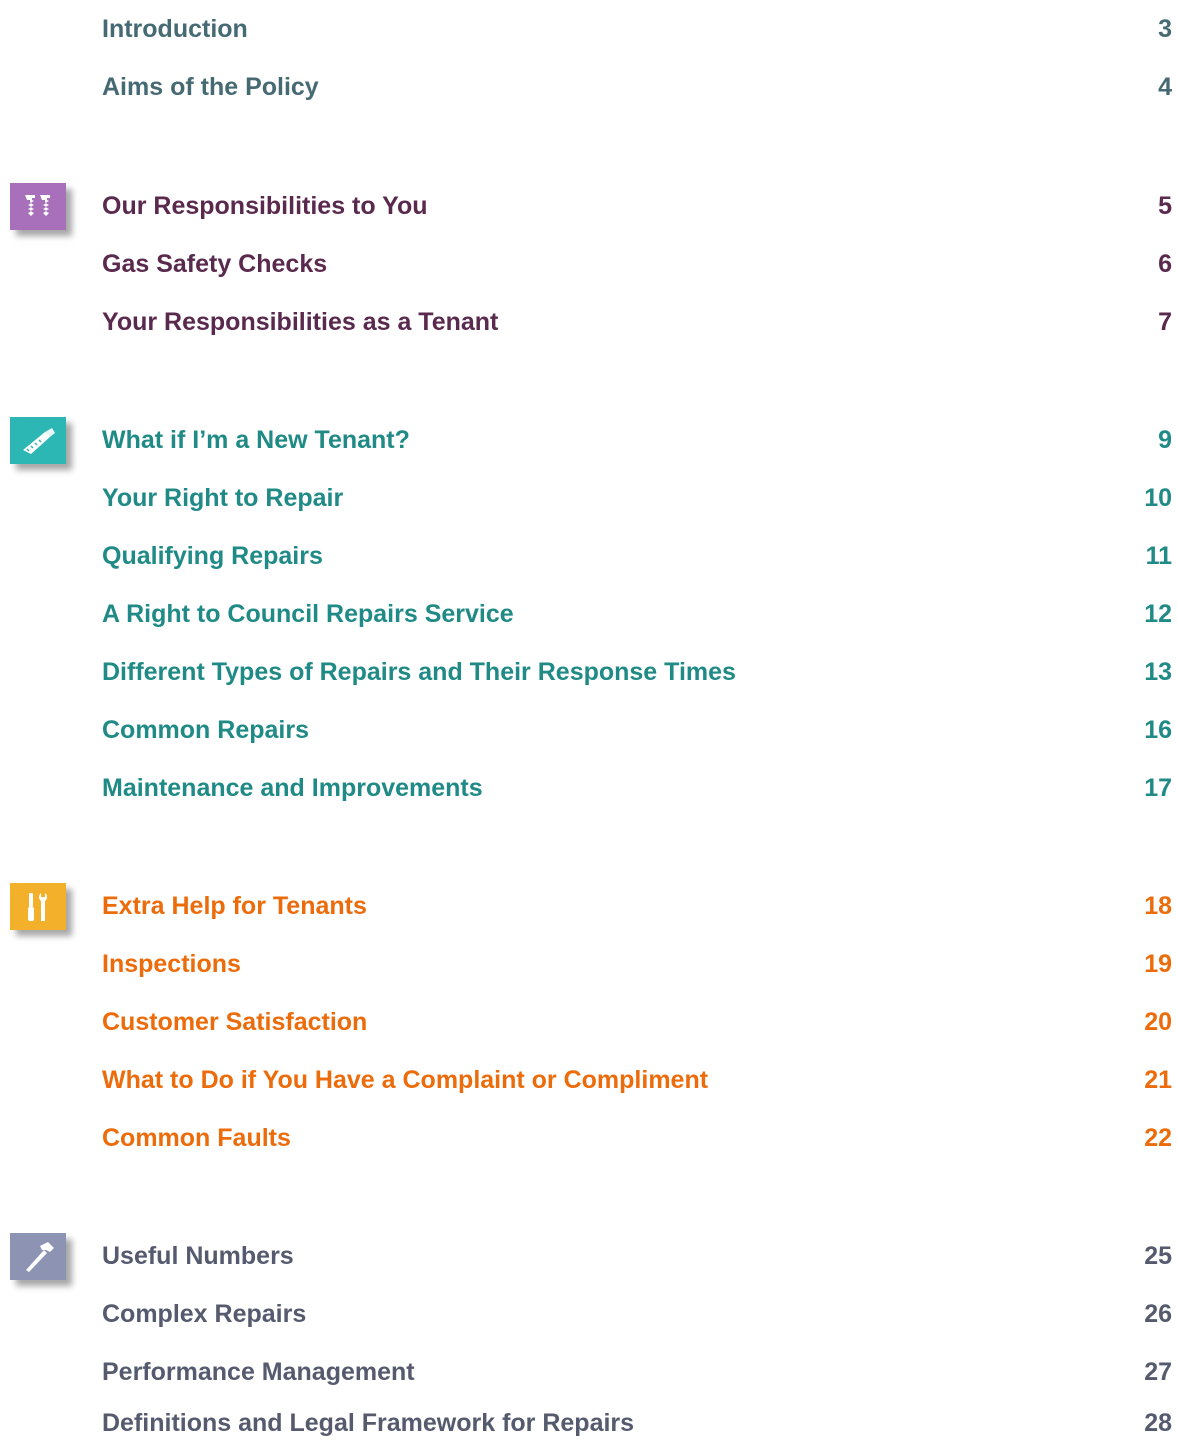 The image size is (1177, 1443). Describe the element at coordinates (1158, 672) in the screenshot. I see `toc-entry-page: 13` at that location.